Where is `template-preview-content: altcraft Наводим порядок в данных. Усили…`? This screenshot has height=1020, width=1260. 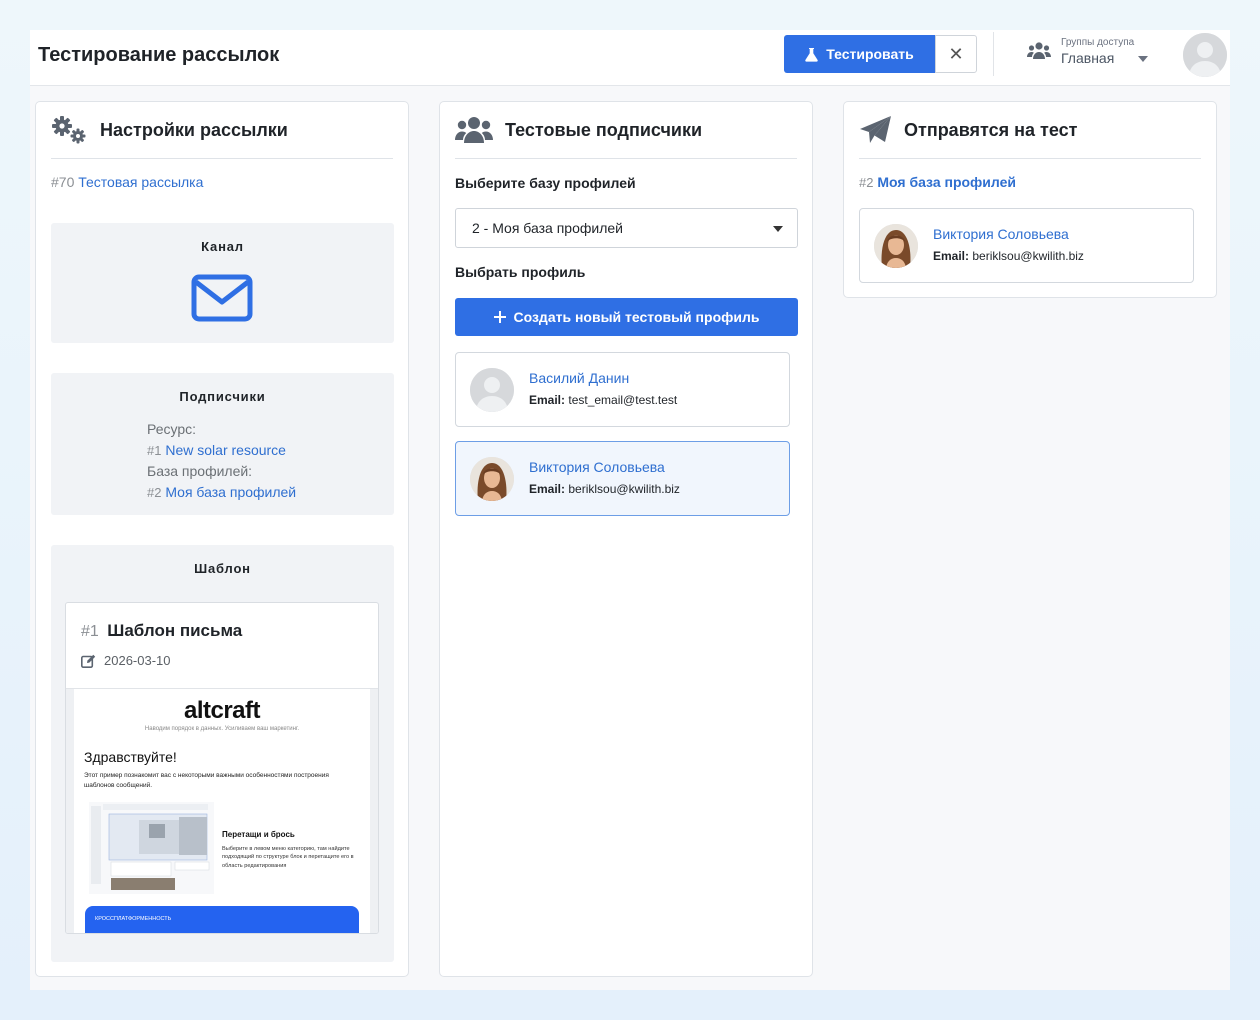 template-preview-content: altcraft Наводим порядок в данных. Усили… is located at coordinates (222, 811).